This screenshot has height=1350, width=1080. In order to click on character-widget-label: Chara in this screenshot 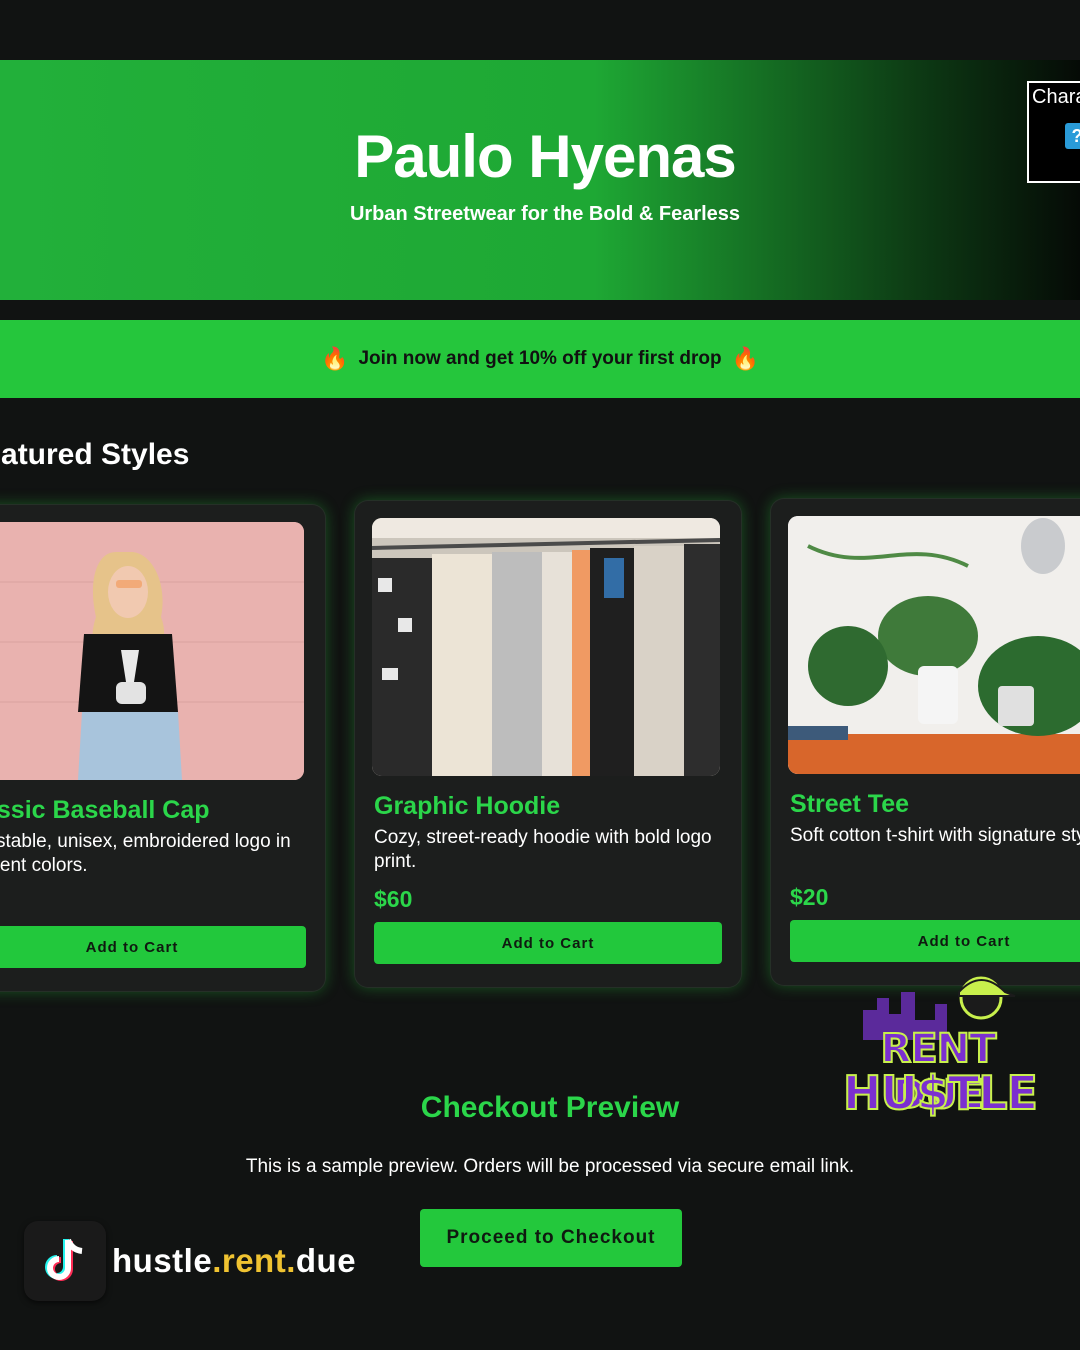, I will do `click(1056, 97)`.